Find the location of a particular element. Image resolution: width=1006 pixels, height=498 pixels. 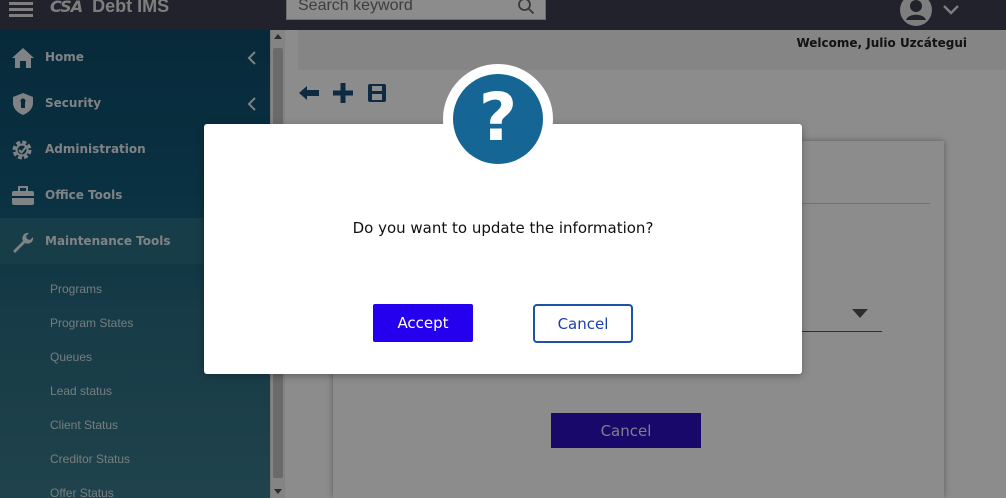

accept-button: Accept is located at coordinates (423, 323).